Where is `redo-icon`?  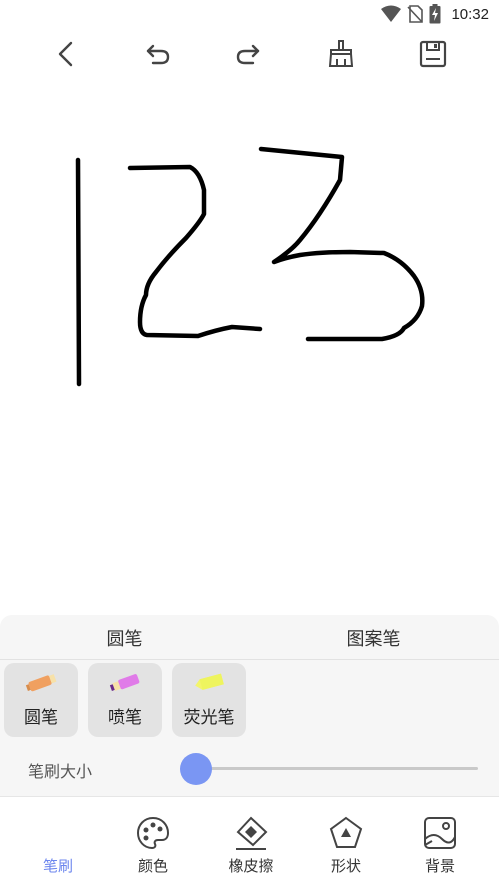 redo-icon is located at coordinates (248, 54).